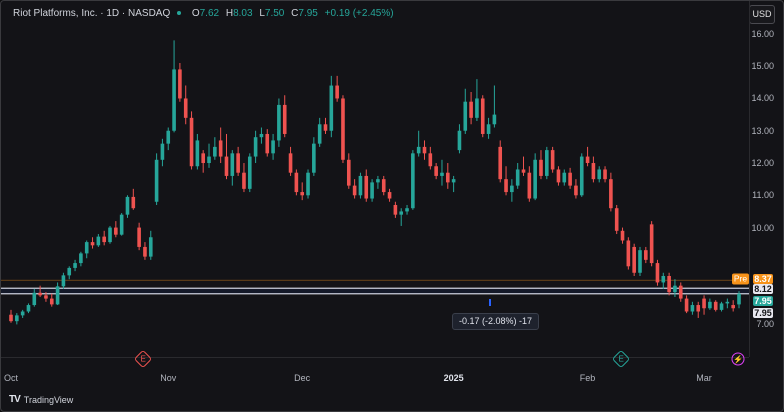 The image size is (784, 412). I want to click on tradingview-logo-icon: TV, so click(15, 399).